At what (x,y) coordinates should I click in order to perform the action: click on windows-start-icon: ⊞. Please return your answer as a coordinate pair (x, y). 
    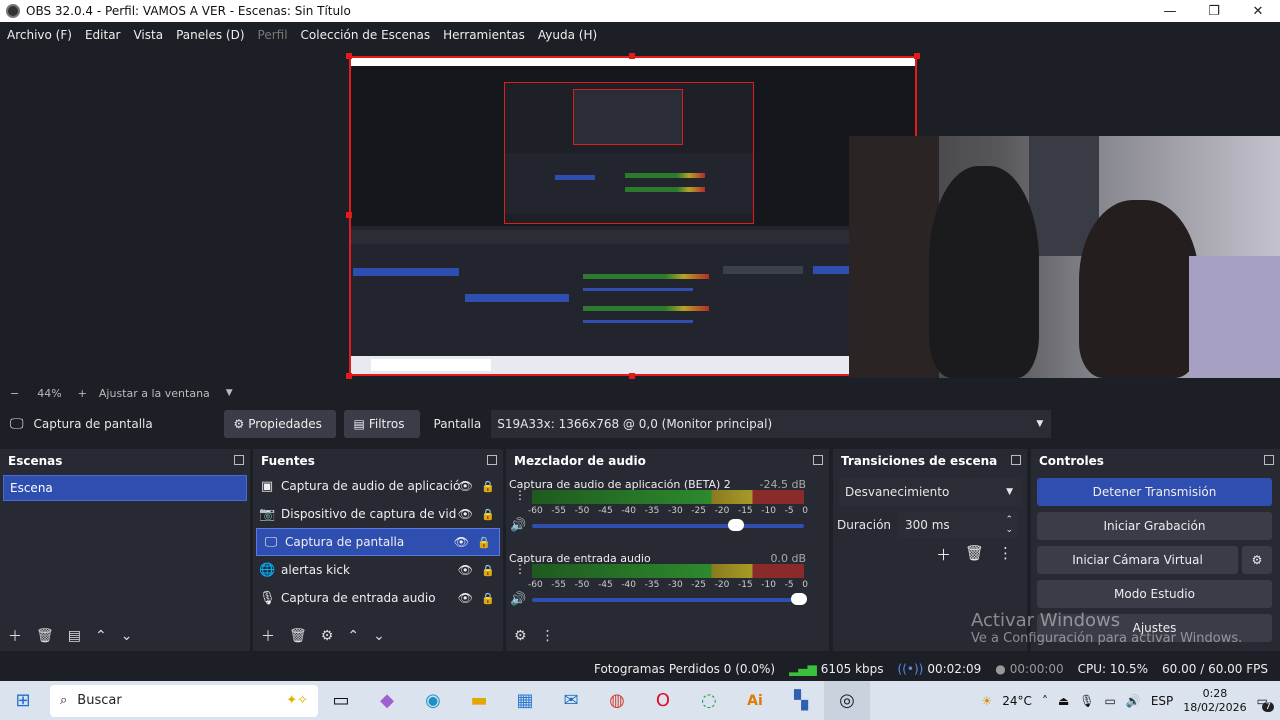
    Looking at the image, I should click on (23, 700).